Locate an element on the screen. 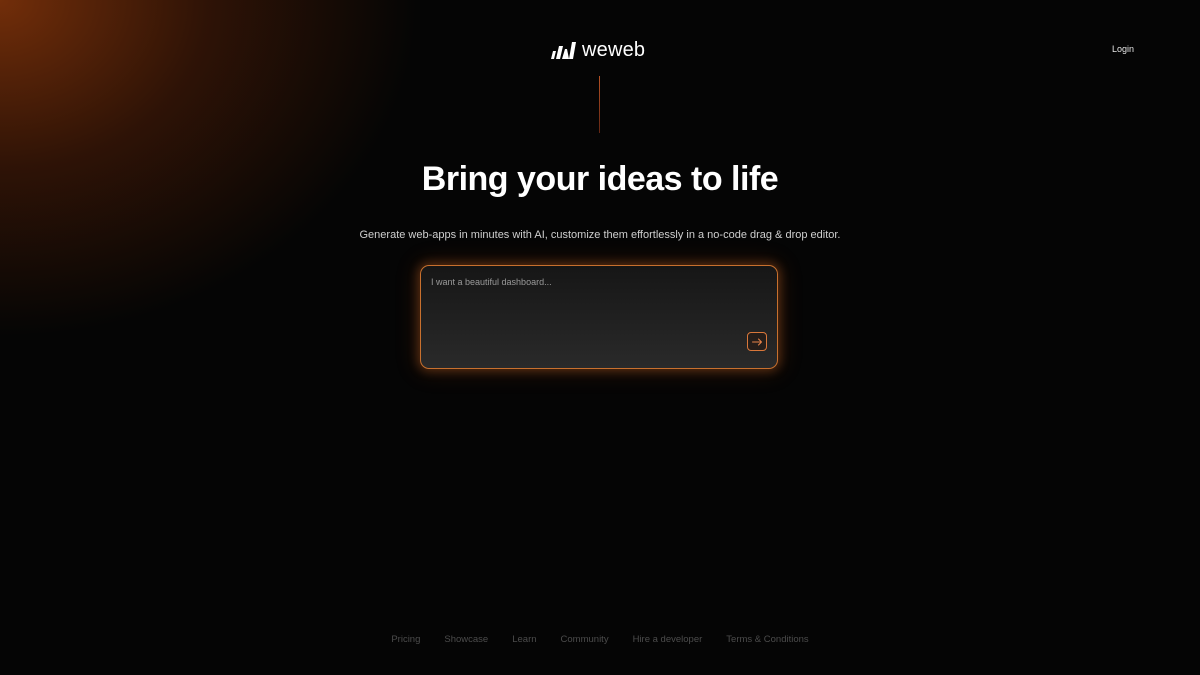  arrow-right-icon is located at coordinates (756, 341).